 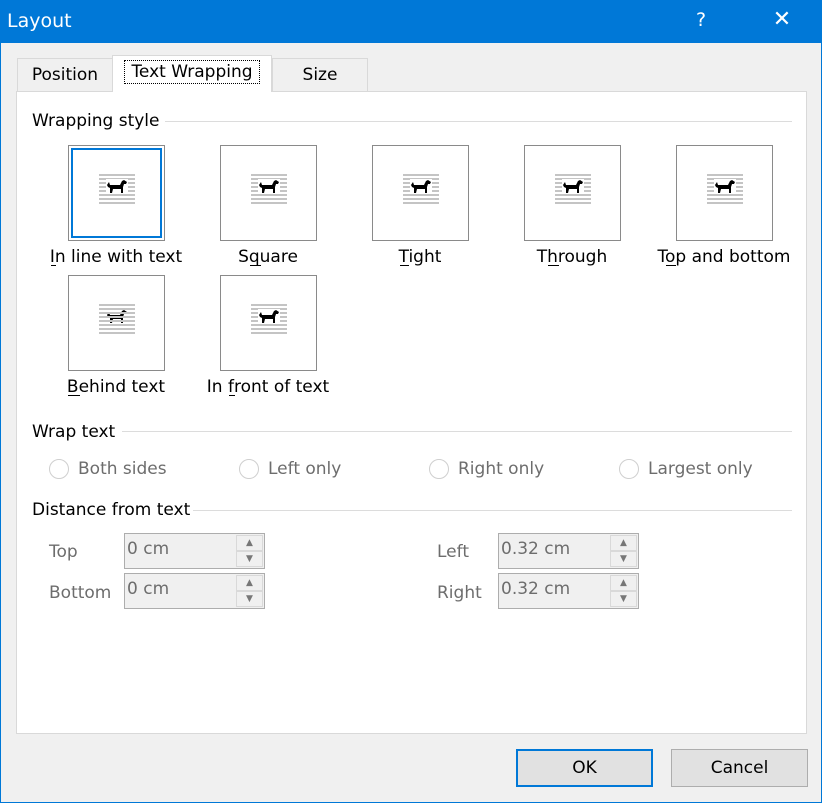 I want to click on wrap-text-heading: Wrap text, so click(x=74, y=432).